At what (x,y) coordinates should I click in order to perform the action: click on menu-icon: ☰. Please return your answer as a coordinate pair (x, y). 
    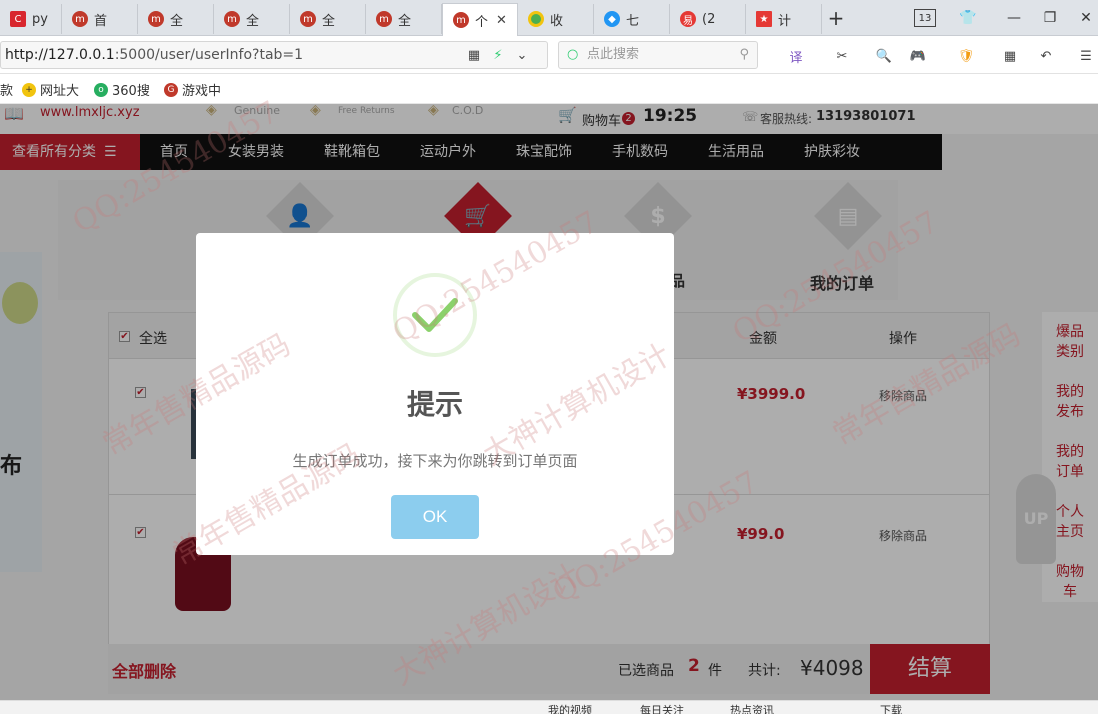
    Looking at the image, I should click on (1086, 56).